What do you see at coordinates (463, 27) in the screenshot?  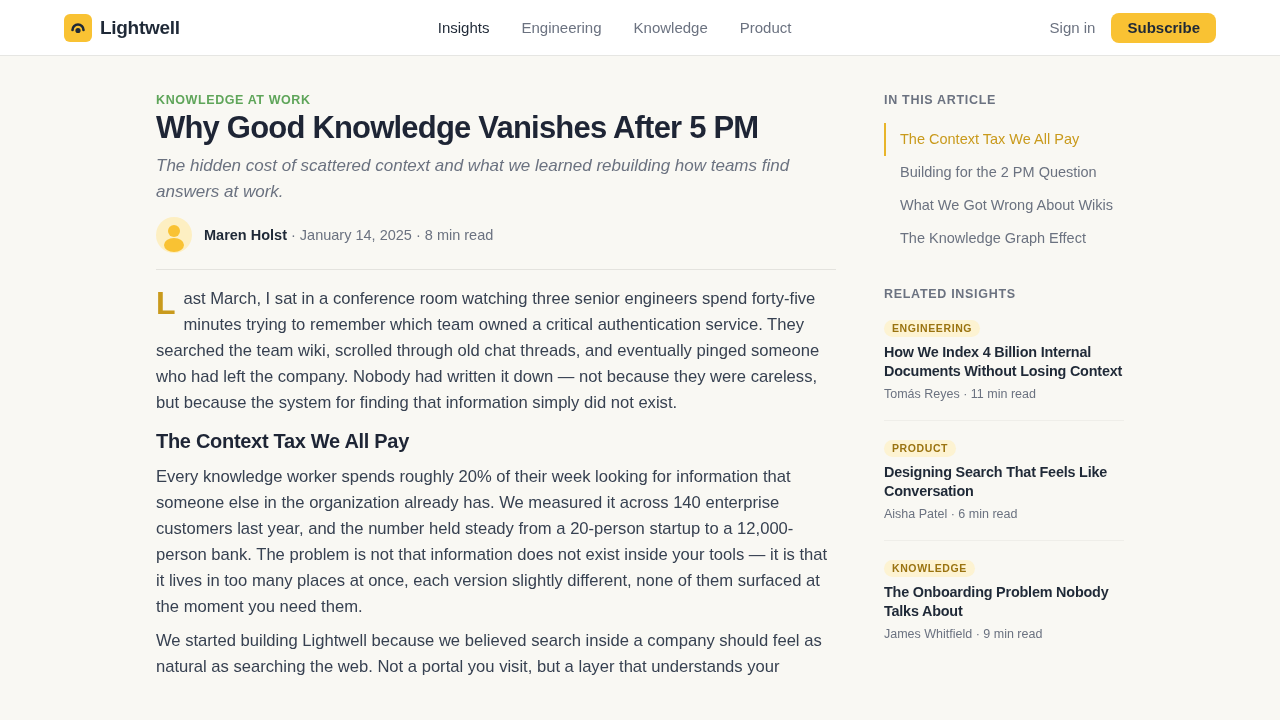 I see `nav-link: Insights` at bounding box center [463, 27].